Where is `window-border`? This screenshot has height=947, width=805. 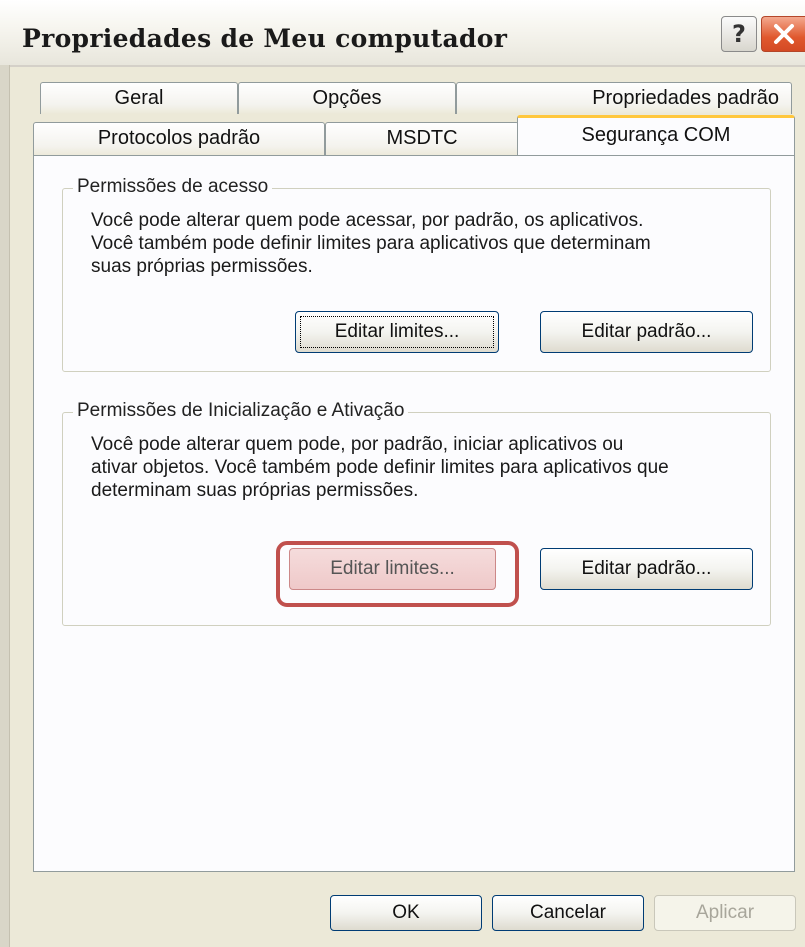 window-border is located at coordinates (5, 506).